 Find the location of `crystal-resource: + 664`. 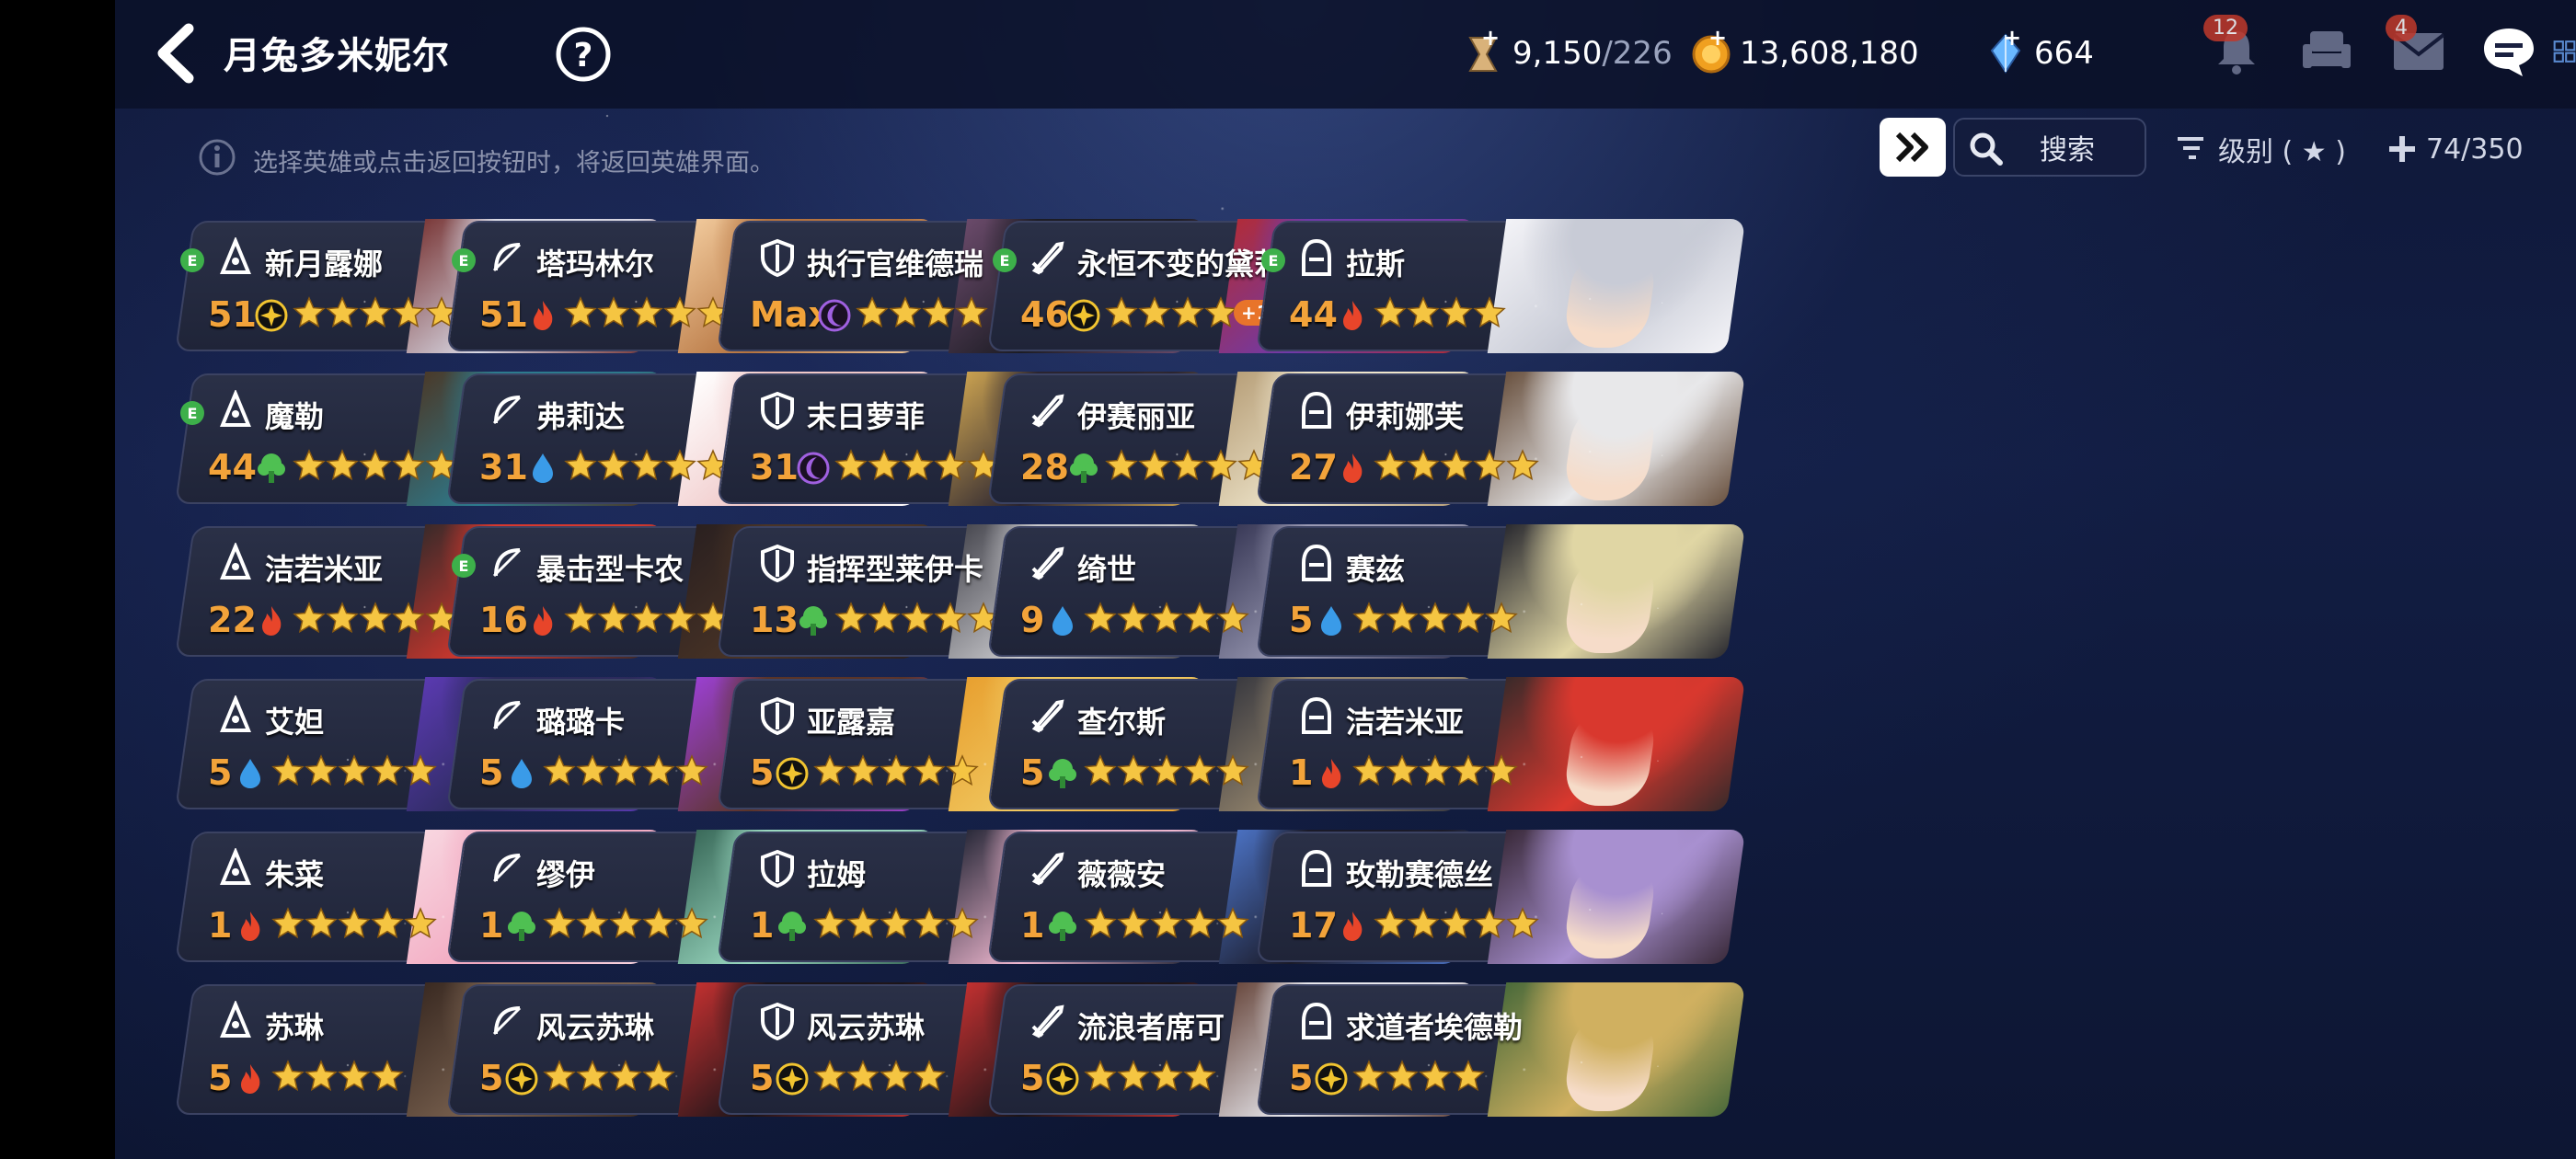

crystal-resource: + 664 is located at coordinates (2039, 53).